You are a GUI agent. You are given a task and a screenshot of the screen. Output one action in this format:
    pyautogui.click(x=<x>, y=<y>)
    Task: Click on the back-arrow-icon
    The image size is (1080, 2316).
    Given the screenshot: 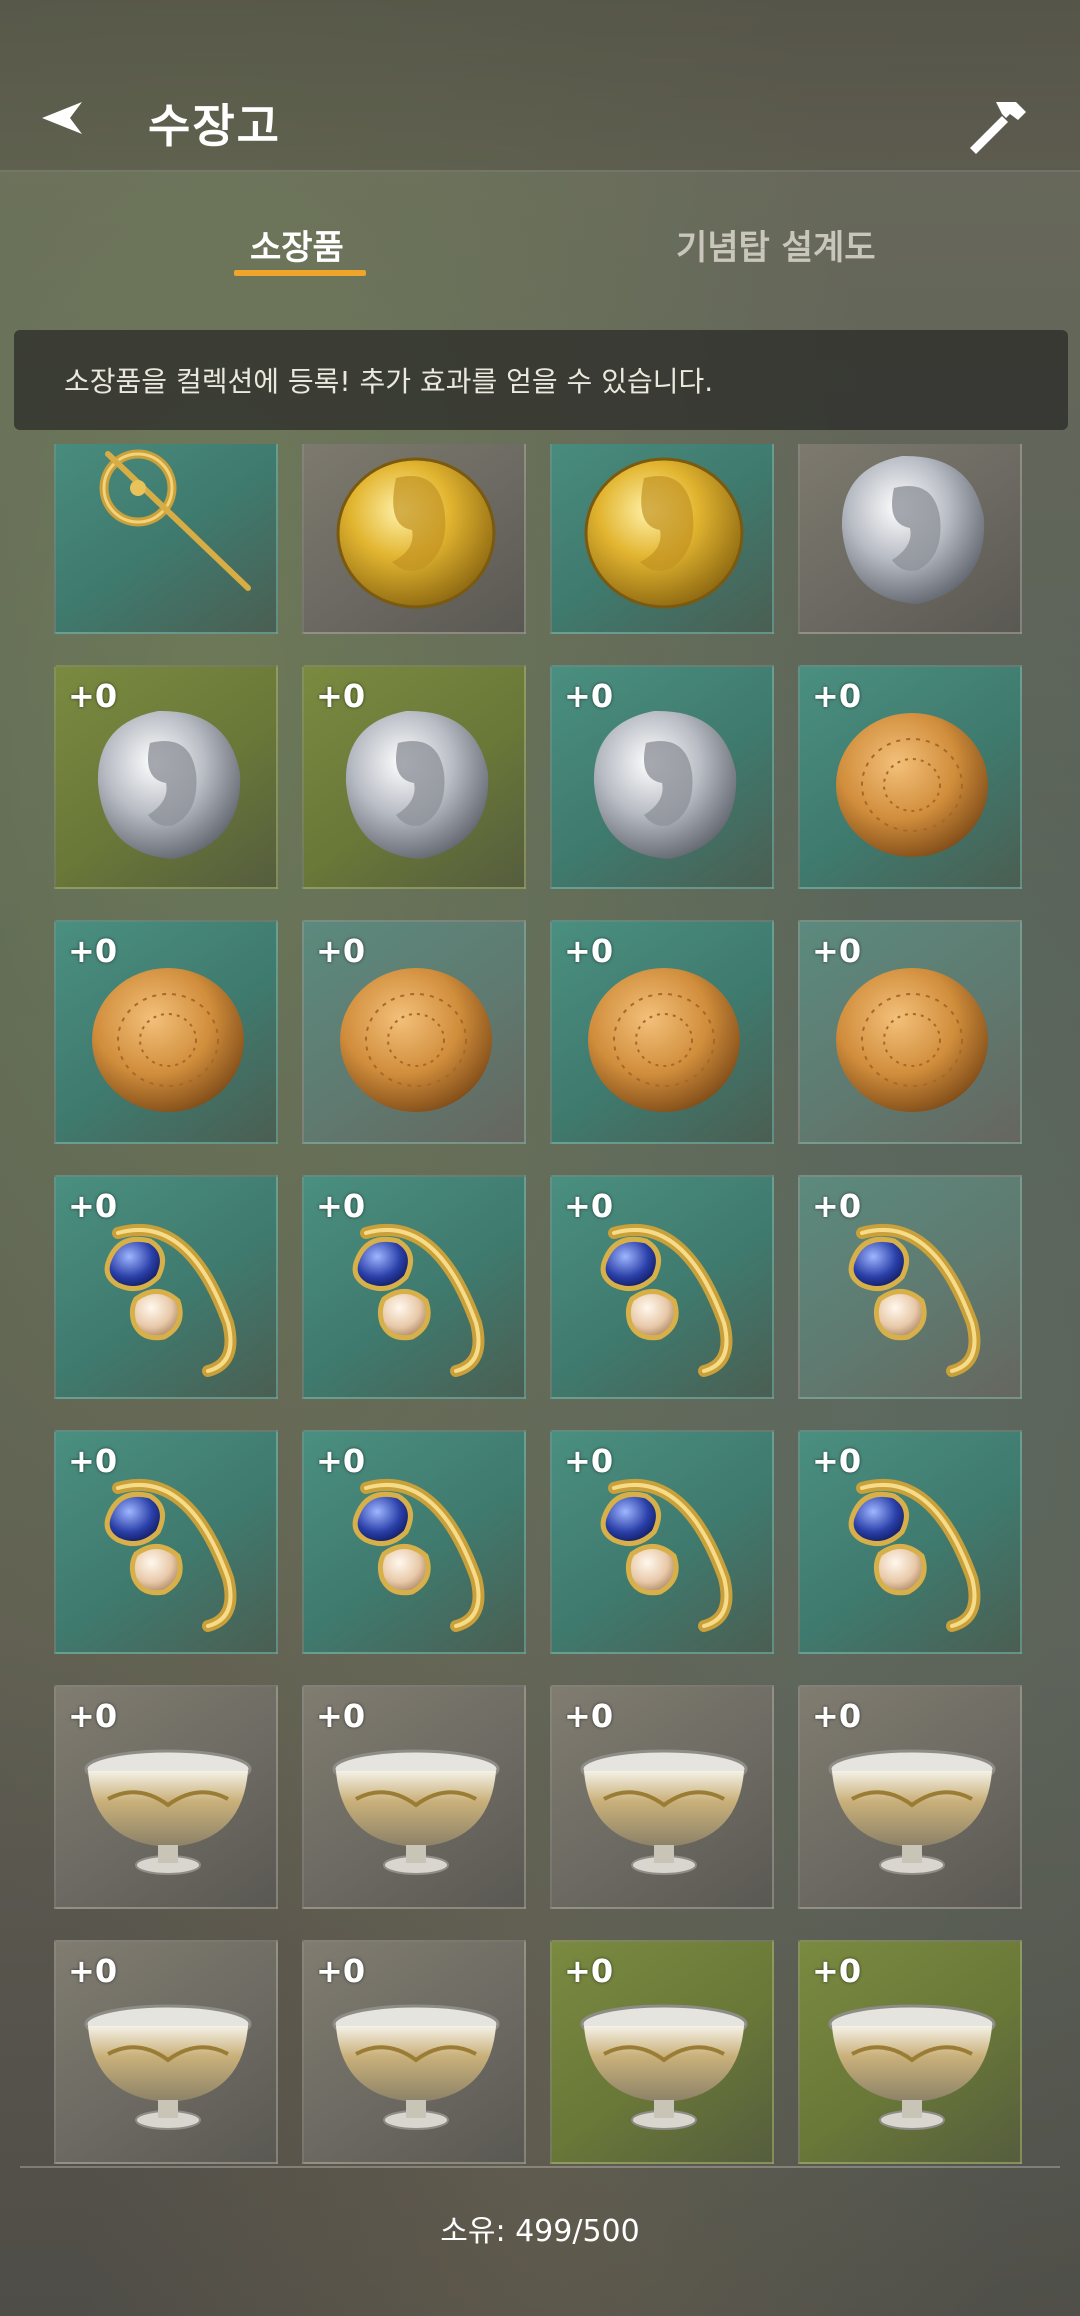 What is the action you would take?
    pyautogui.click(x=62, y=118)
    